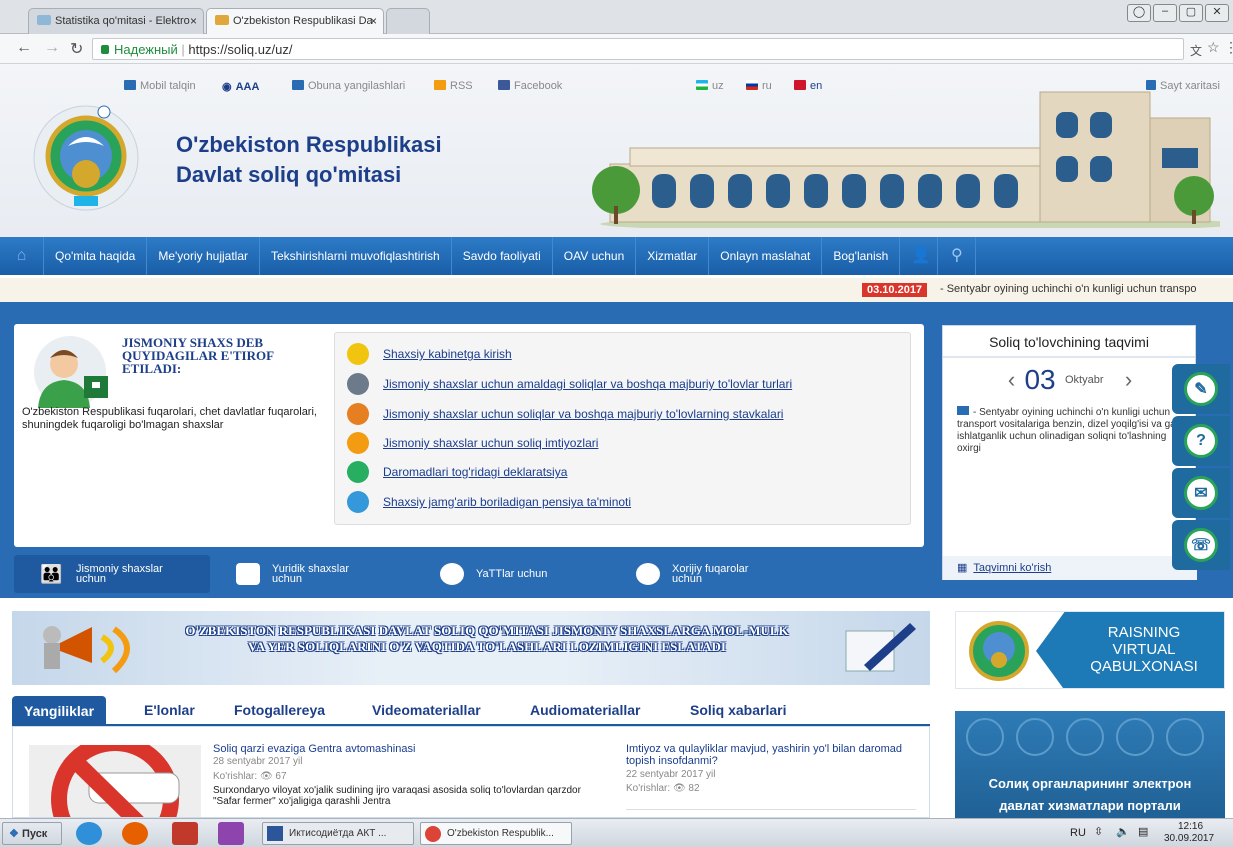 This screenshot has height=847, width=1233. What do you see at coordinates (673, 256) in the screenshot?
I see `nav-item-xizmatlar: Xizmatlar` at bounding box center [673, 256].